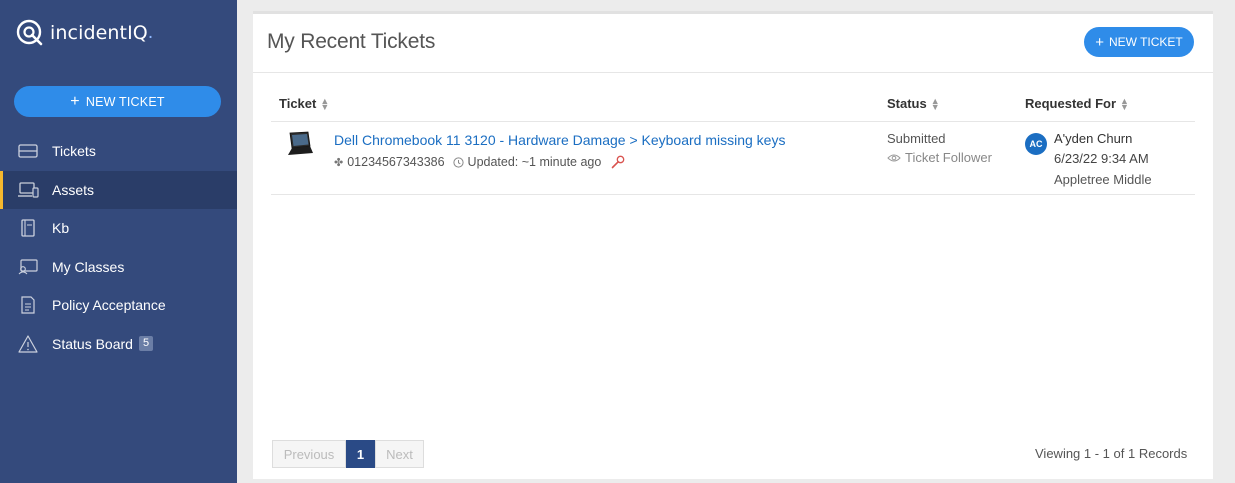  I want to click on requested-date: 6/23/22 9:34 AM, so click(1101, 158).